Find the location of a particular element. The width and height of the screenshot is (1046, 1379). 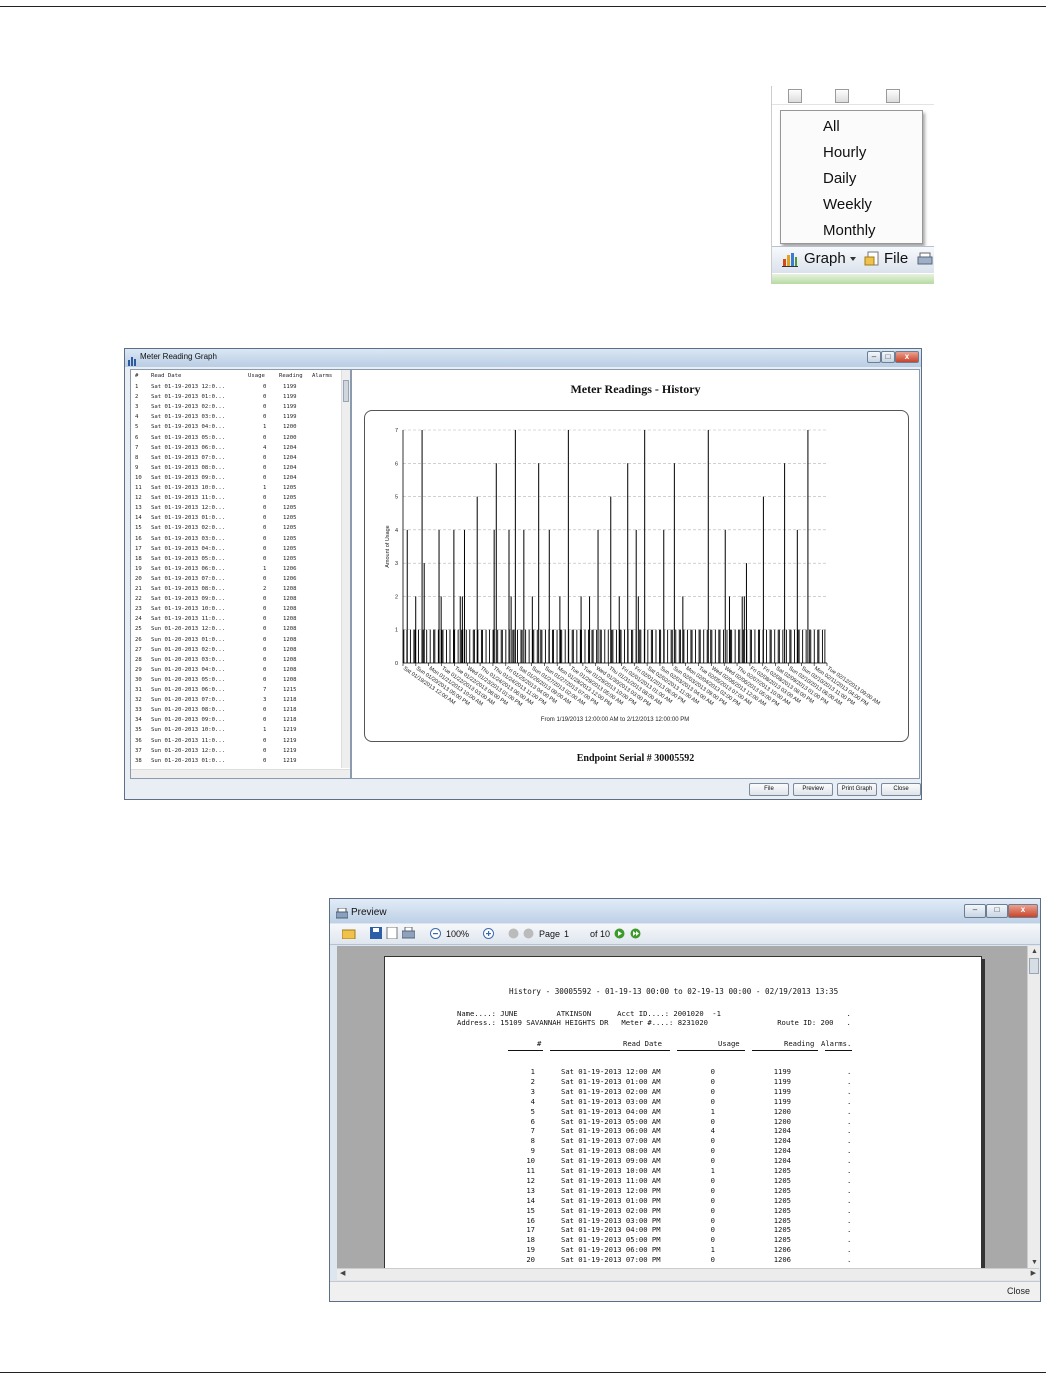

close-link: Close is located at coordinates (1018, 1291).